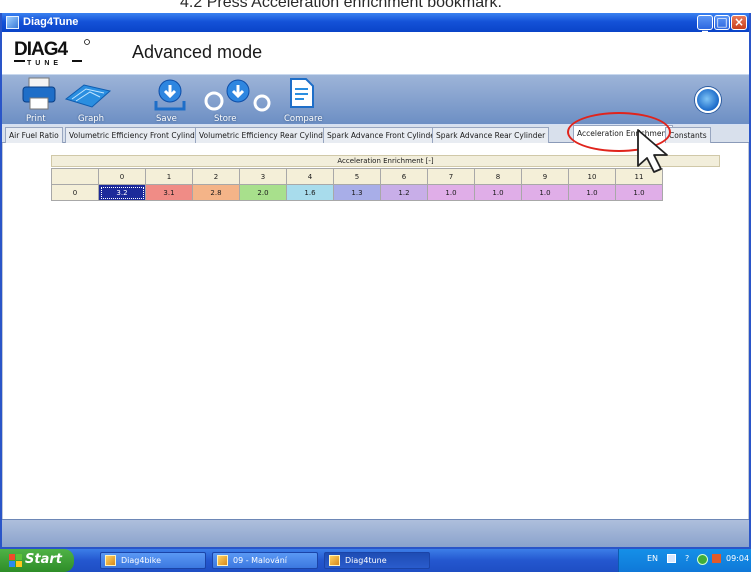 The height and width of the screenshot is (572, 751). What do you see at coordinates (498, 176) in the screenshot?
I see `column-header: 8` at bounding box center [498, 176].